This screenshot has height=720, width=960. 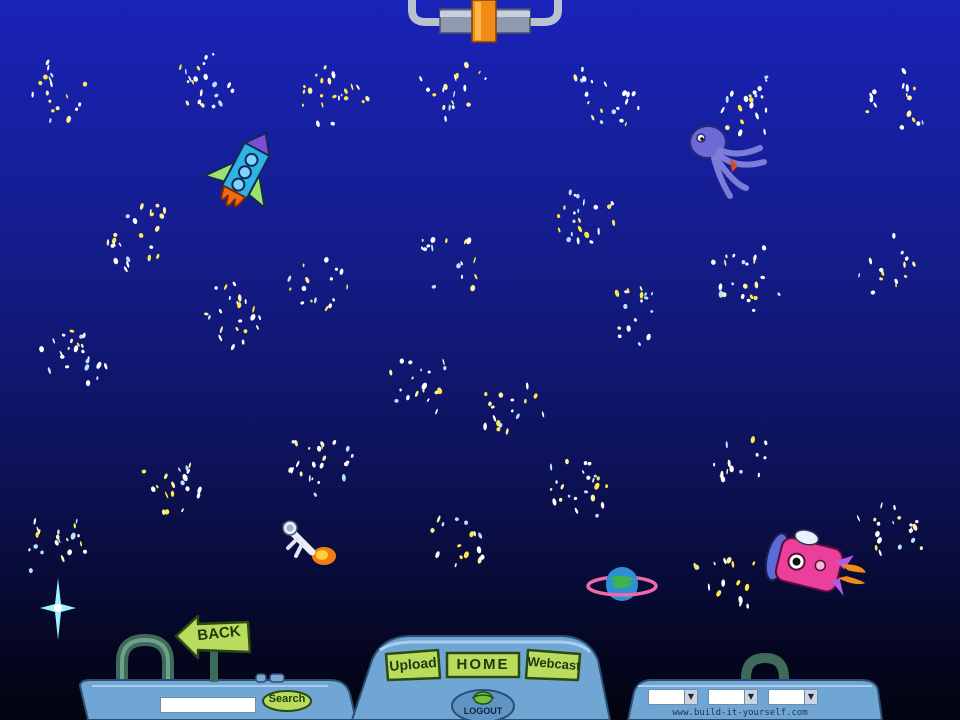 I want to click on logout-label: LOGOUT, so click(x=483, y=711).